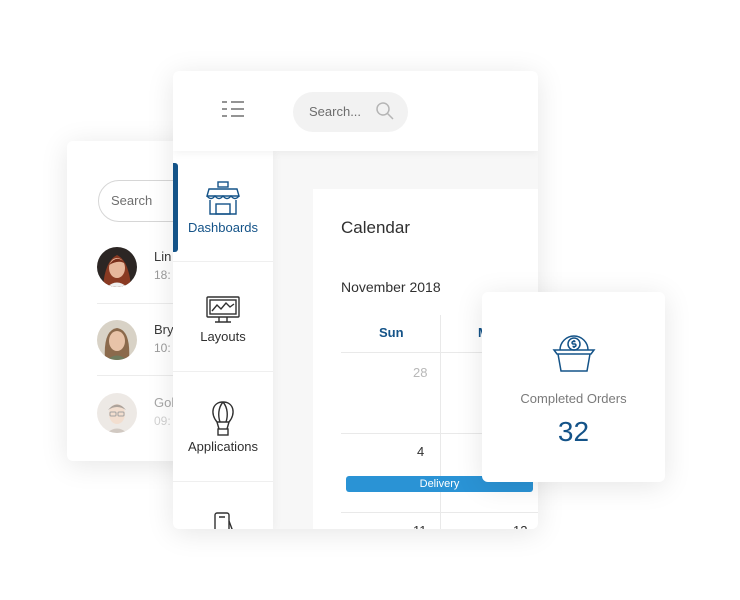 The image size is (740, 600). Describe the element at coordinates (574, 353) in the screenshot. I see `basket-icon` at that location.